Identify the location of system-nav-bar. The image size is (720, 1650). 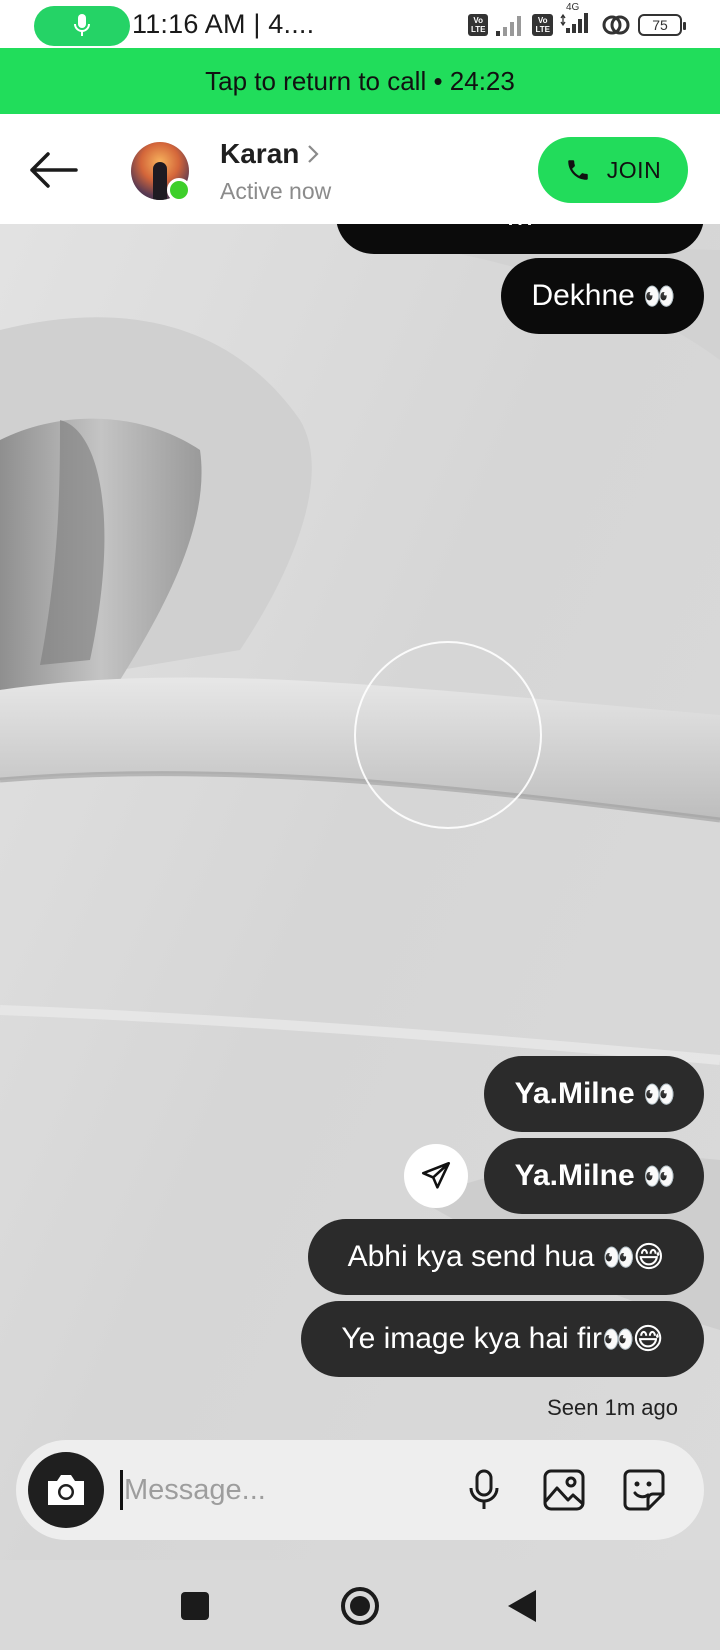
(360, 1605).